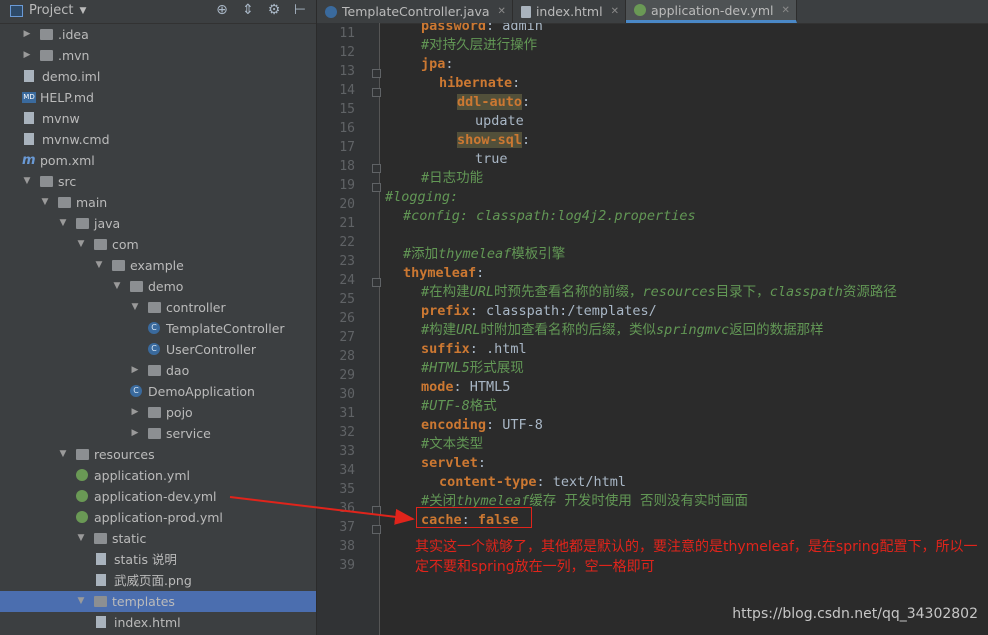 This screenshot has height=635, width=988. Describe the element at coordinates (158, 139) in the screenshot. I see `tree-item: mvnw.cmd` at that location.